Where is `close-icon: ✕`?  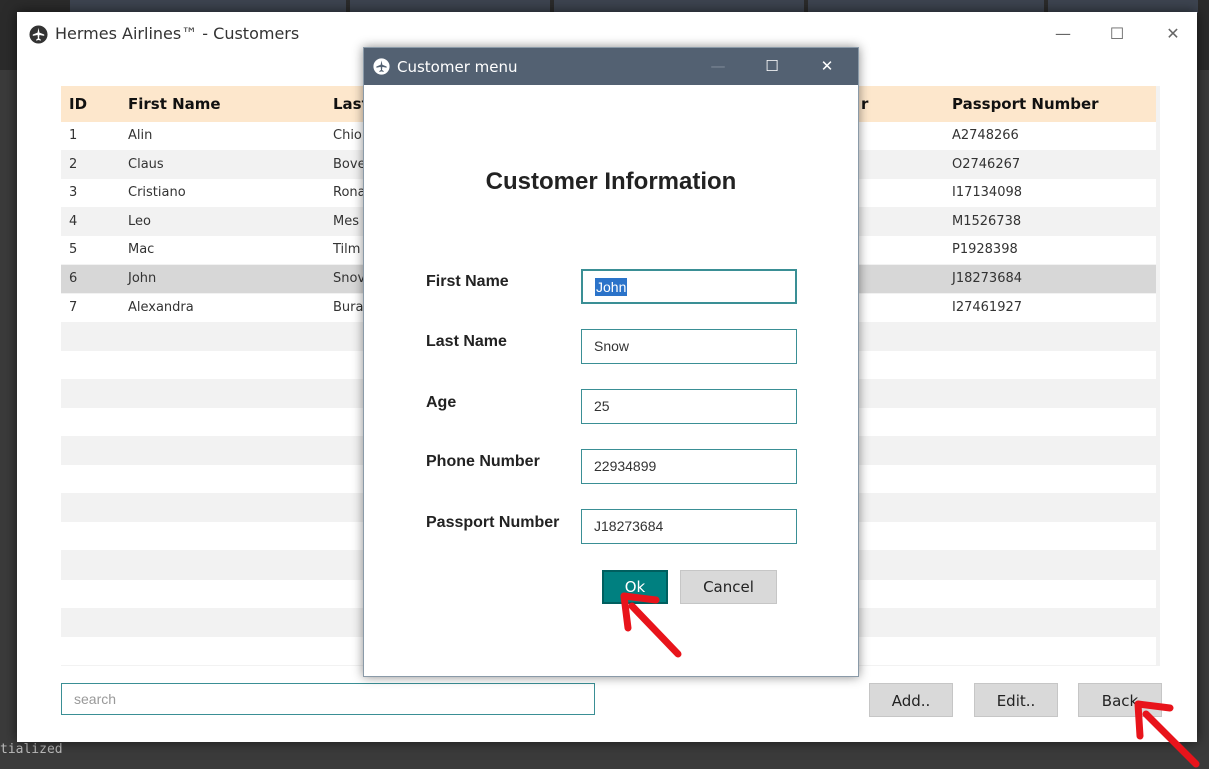 close-icon: ✕ is located at coordinates (1173, 34).